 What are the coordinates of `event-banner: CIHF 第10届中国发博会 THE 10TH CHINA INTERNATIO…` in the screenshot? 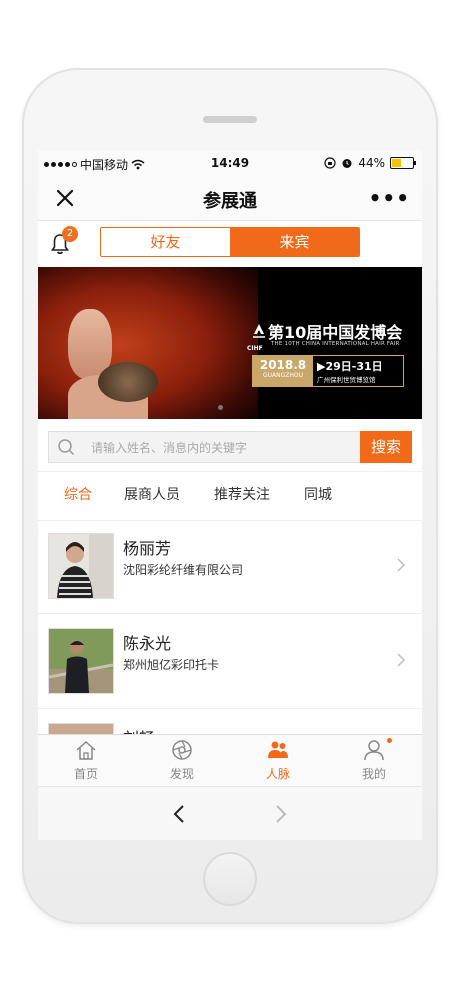 It's located at (230, 343).